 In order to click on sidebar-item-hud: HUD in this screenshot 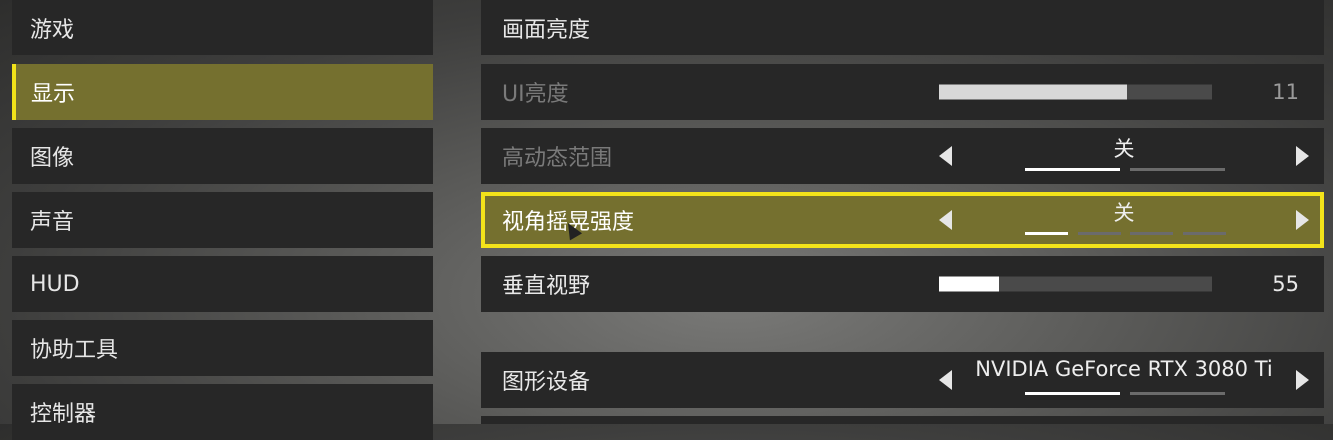, I will do `click(222, 284)`.